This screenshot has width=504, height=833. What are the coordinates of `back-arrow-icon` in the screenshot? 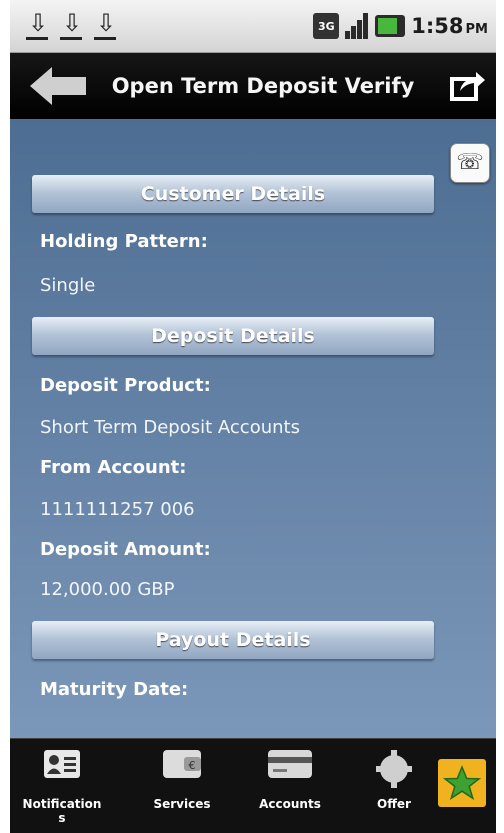 It's located at (58, 86).